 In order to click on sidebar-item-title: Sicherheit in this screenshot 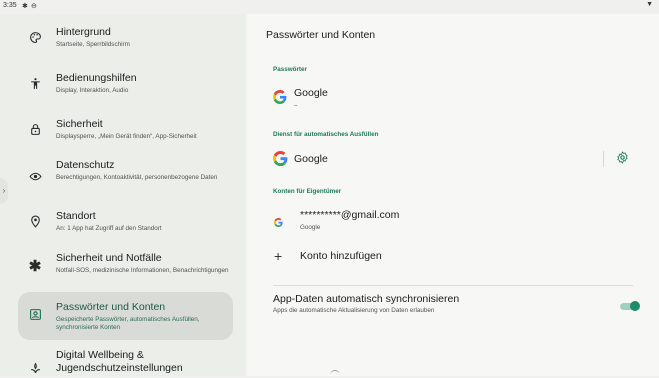, I will do `click(79, 124)`.